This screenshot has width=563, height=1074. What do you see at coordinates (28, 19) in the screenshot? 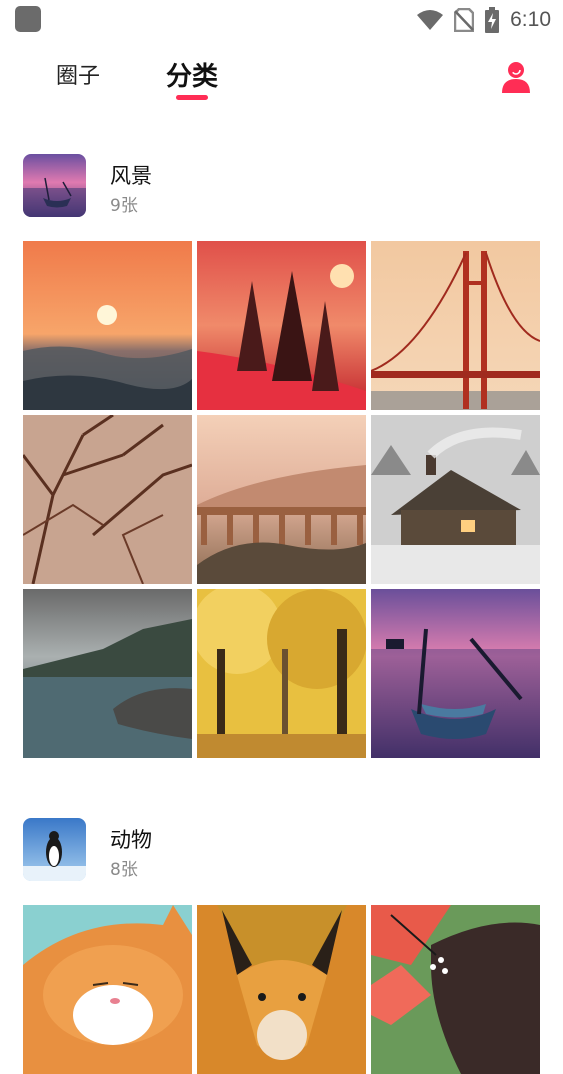
I see `app-notification-icon` at bounding box center [28, 19].